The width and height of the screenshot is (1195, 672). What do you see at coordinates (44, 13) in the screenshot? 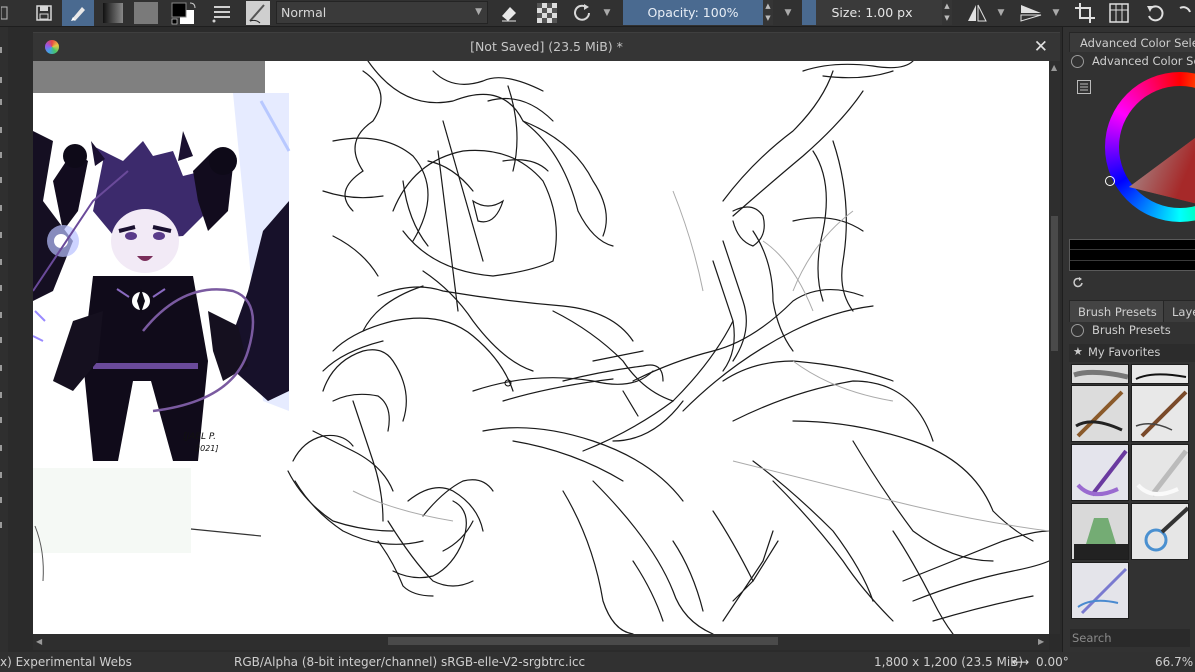
I see `save-icon` at bounding box center [44, 13].